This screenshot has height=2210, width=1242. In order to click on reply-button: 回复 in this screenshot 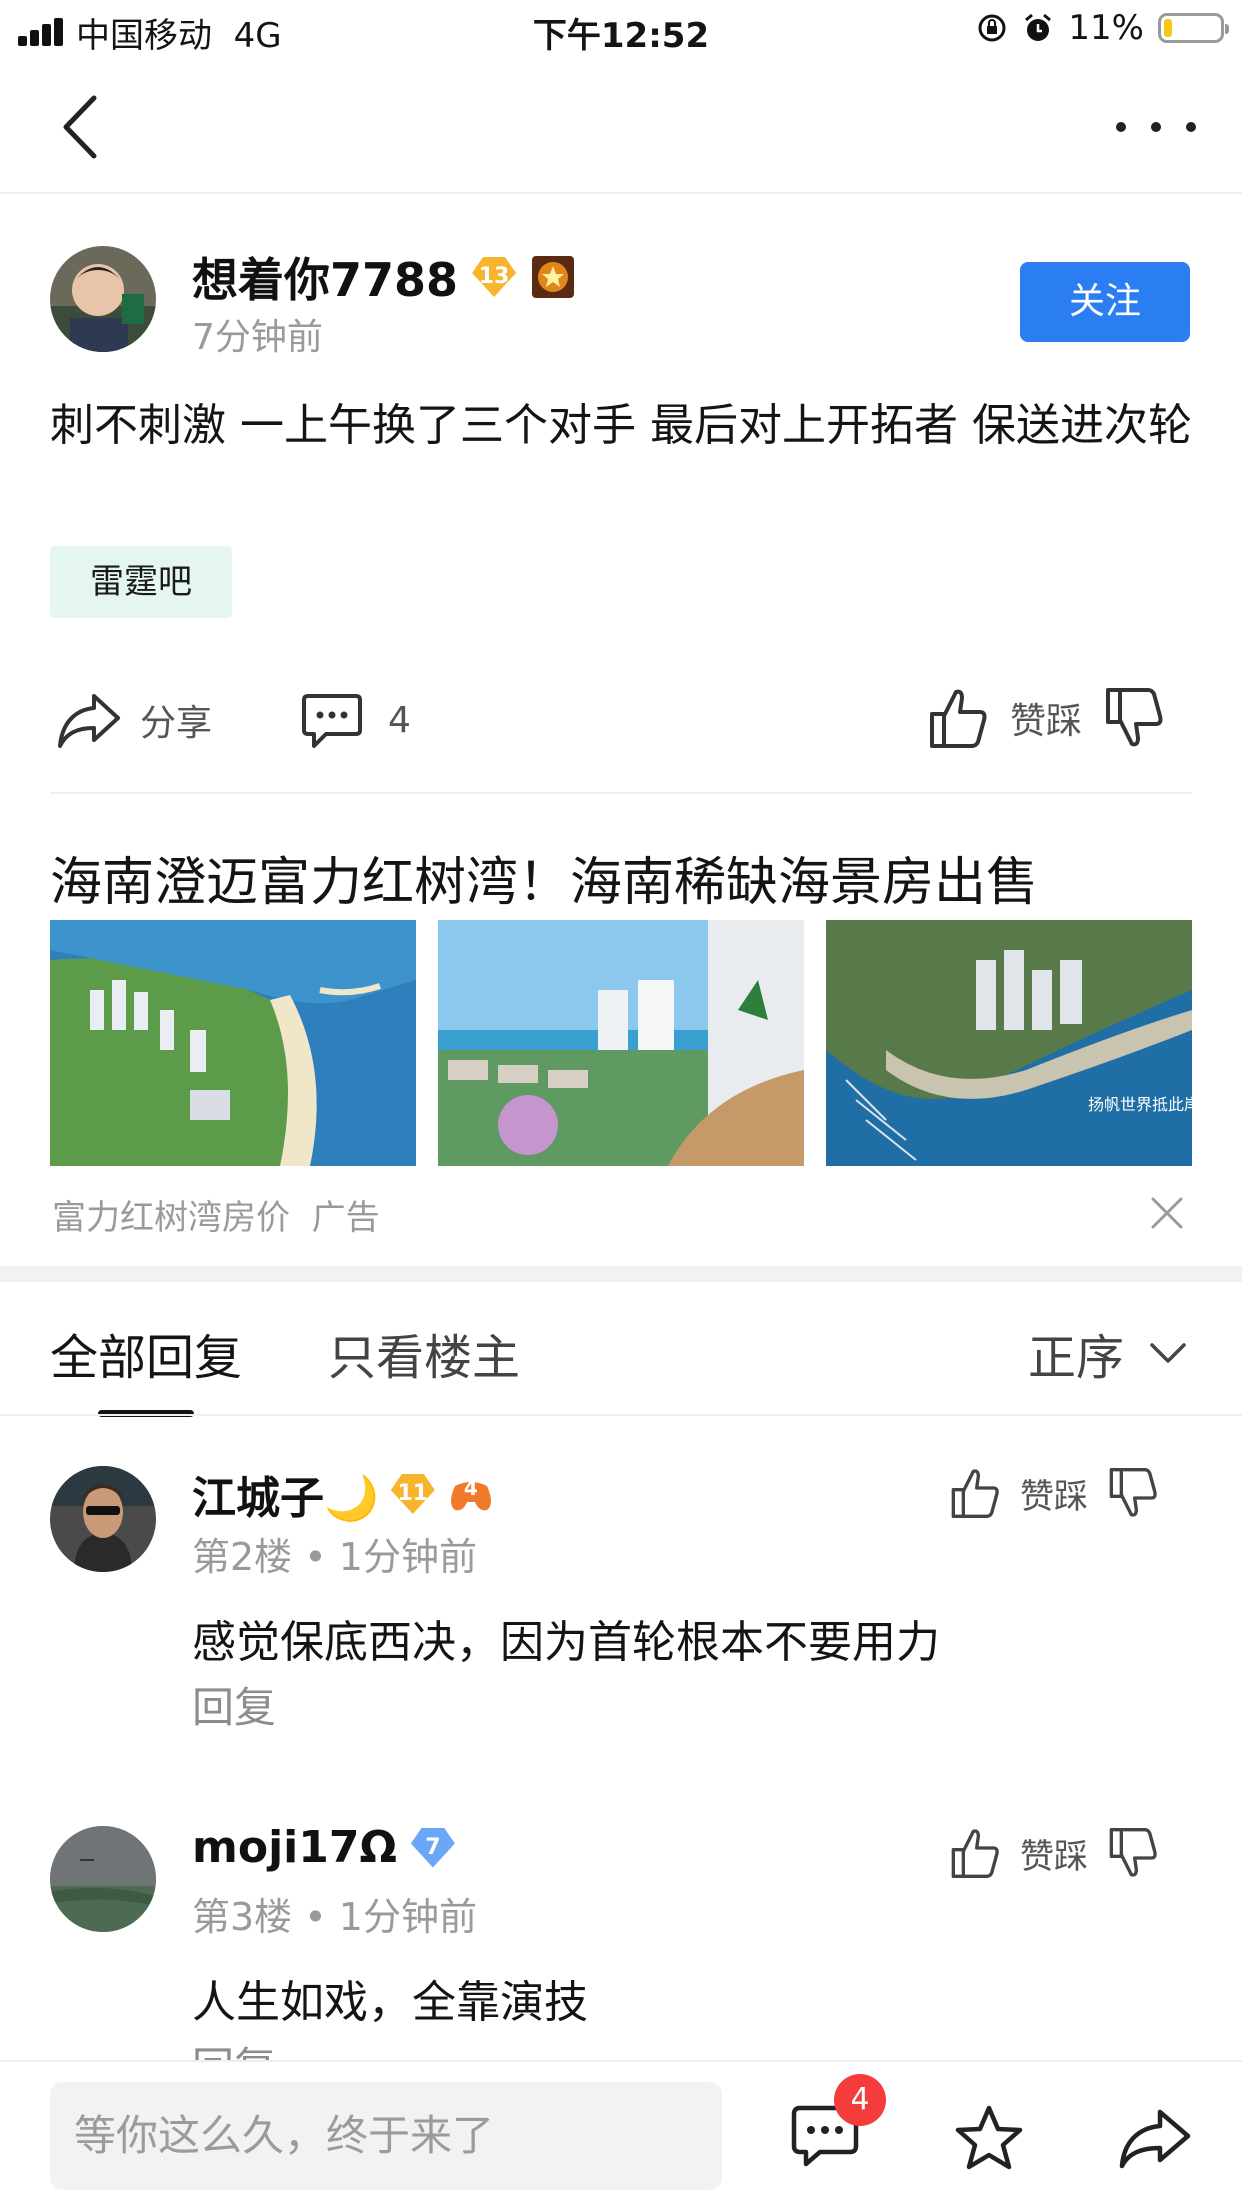, I will do `click(234, 1704)`.